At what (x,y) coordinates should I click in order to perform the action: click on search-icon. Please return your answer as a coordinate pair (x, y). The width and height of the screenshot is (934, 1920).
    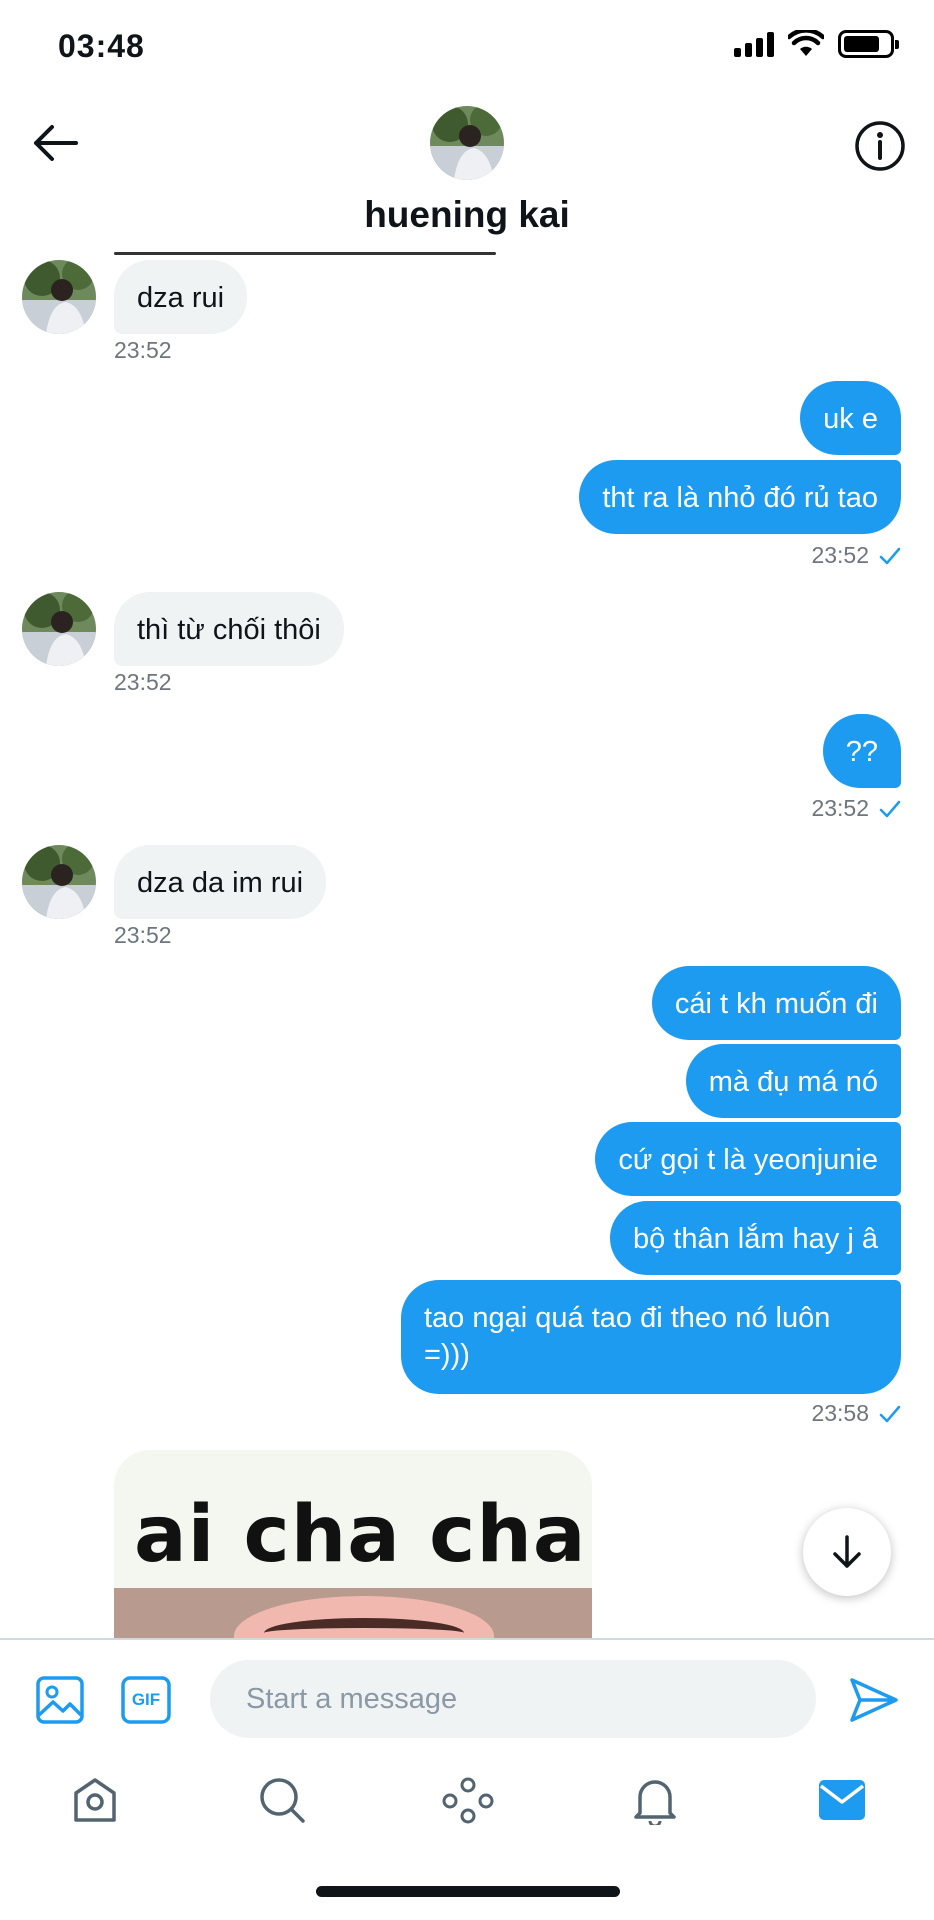
    Looking at the image, I should click on (282, 1800).